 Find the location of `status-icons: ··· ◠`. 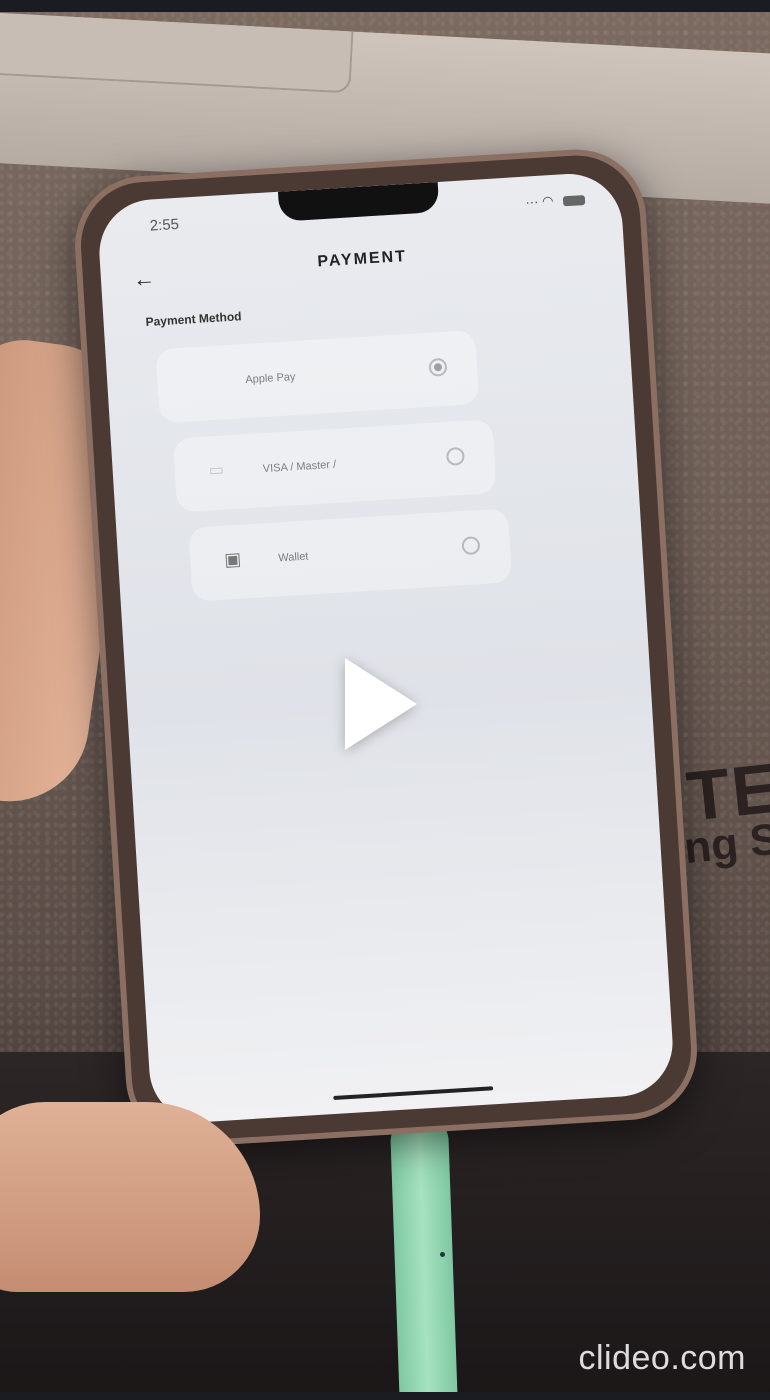

status-icons: ··· ◠ is located at coordinates (555, 201).